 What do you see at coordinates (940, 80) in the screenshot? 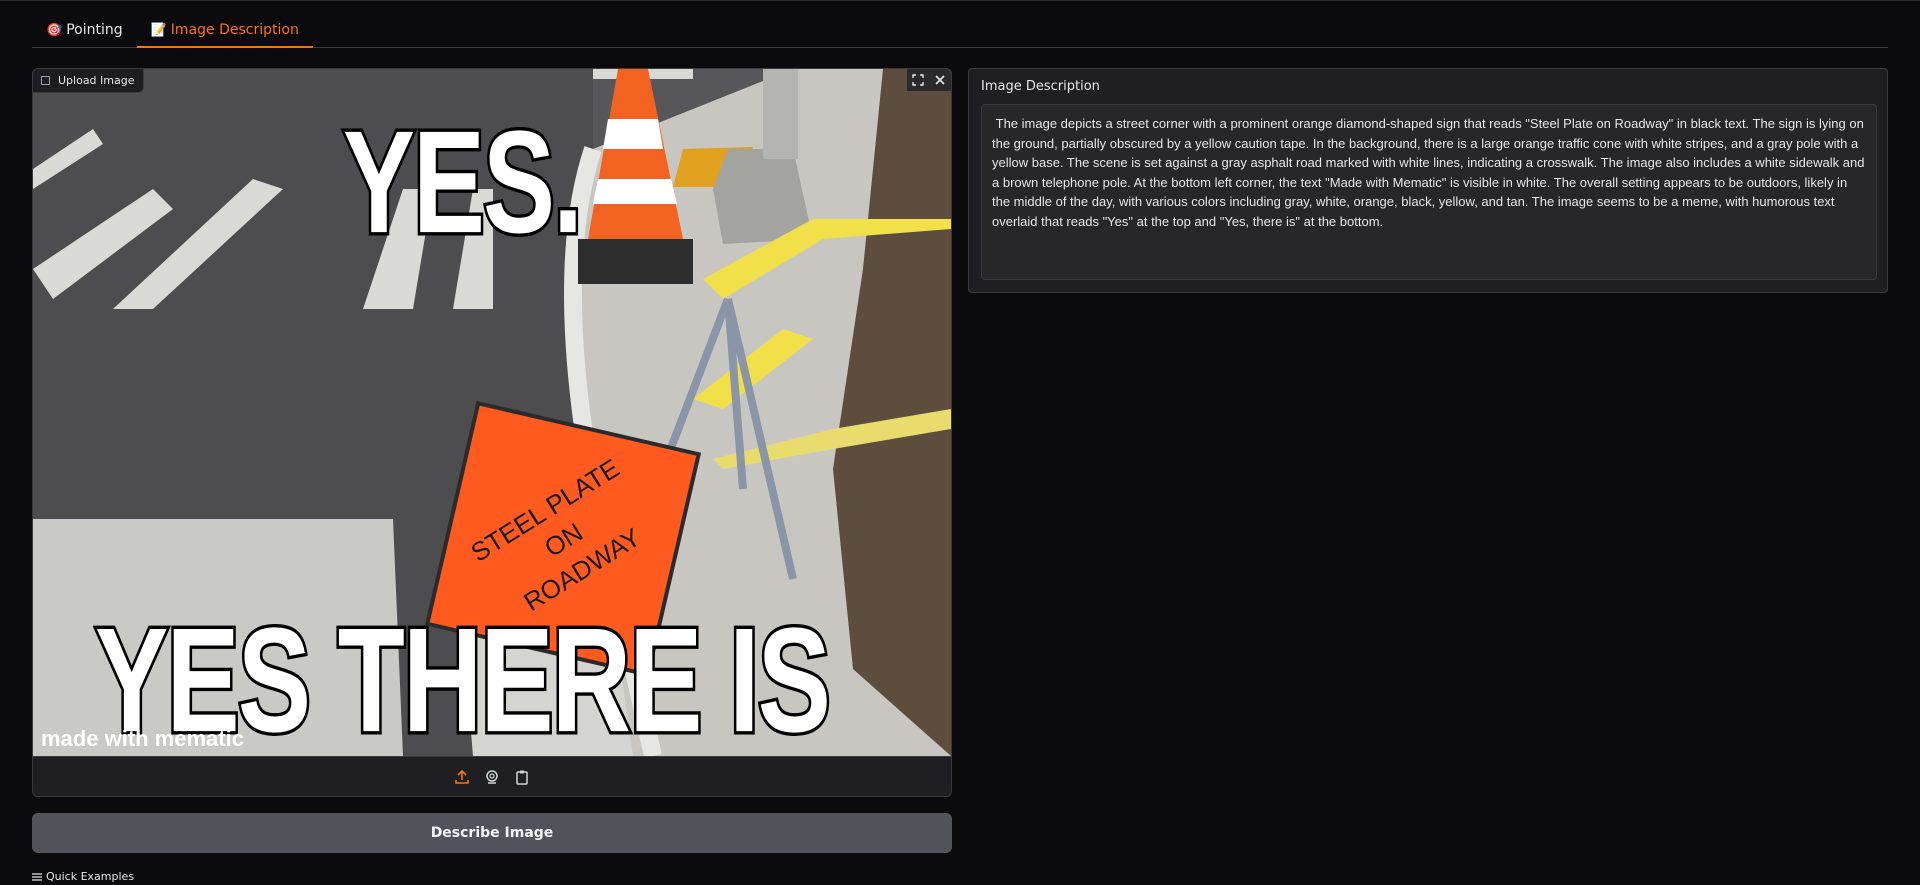
I see `close-icon` at bounding box center [940, 80].